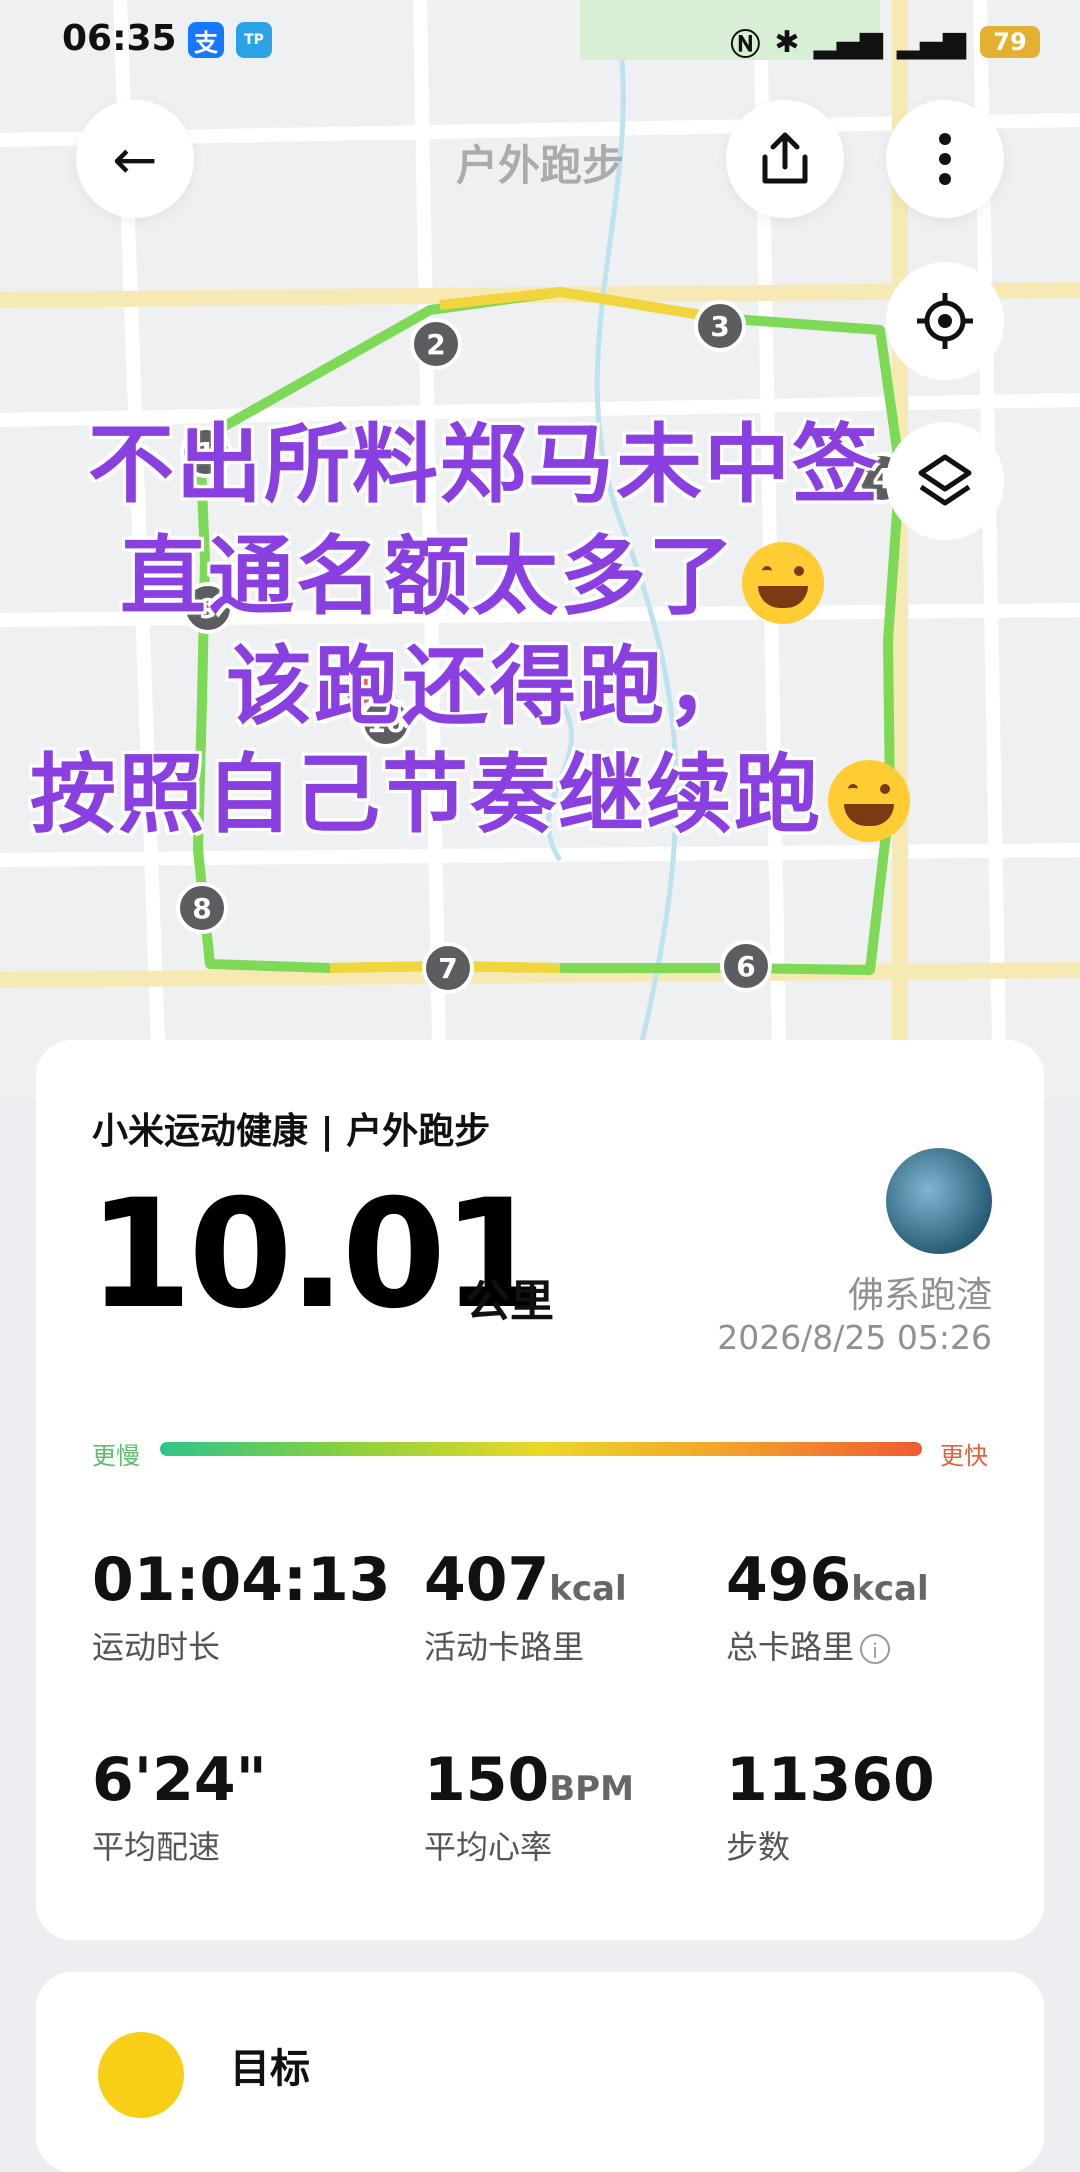 This screenshot has width=1080, height=2172. I want to click on overlay-line-1: 不出所料郑马未中签, so click(484, 465).